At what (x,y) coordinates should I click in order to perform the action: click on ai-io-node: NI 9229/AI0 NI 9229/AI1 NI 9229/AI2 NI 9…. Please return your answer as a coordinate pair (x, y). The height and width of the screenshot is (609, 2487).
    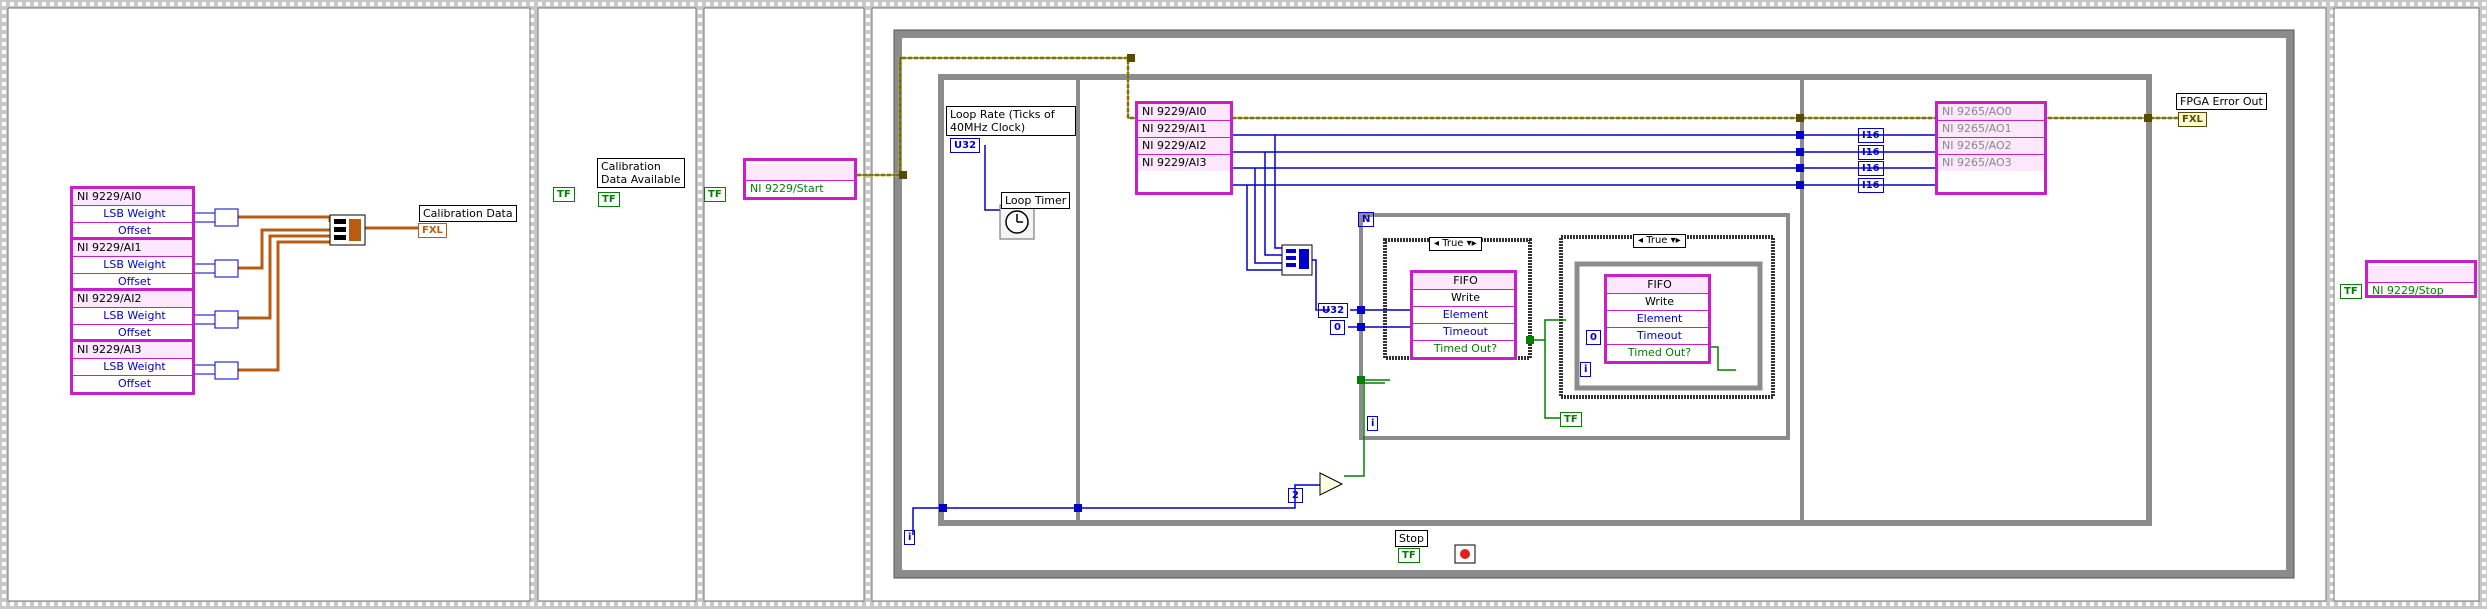
    Looking at the image, I should click on (1184, 148).